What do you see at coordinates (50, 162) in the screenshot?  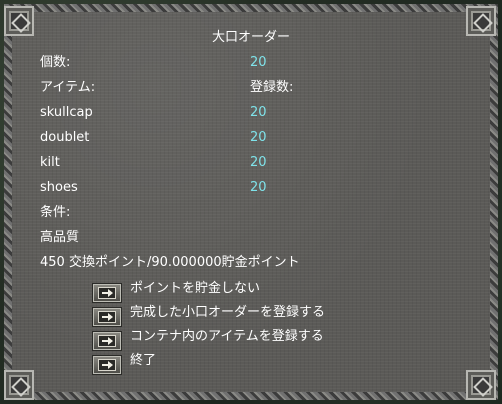 I see `item-name: kilt` at bounding box center [50, 162].